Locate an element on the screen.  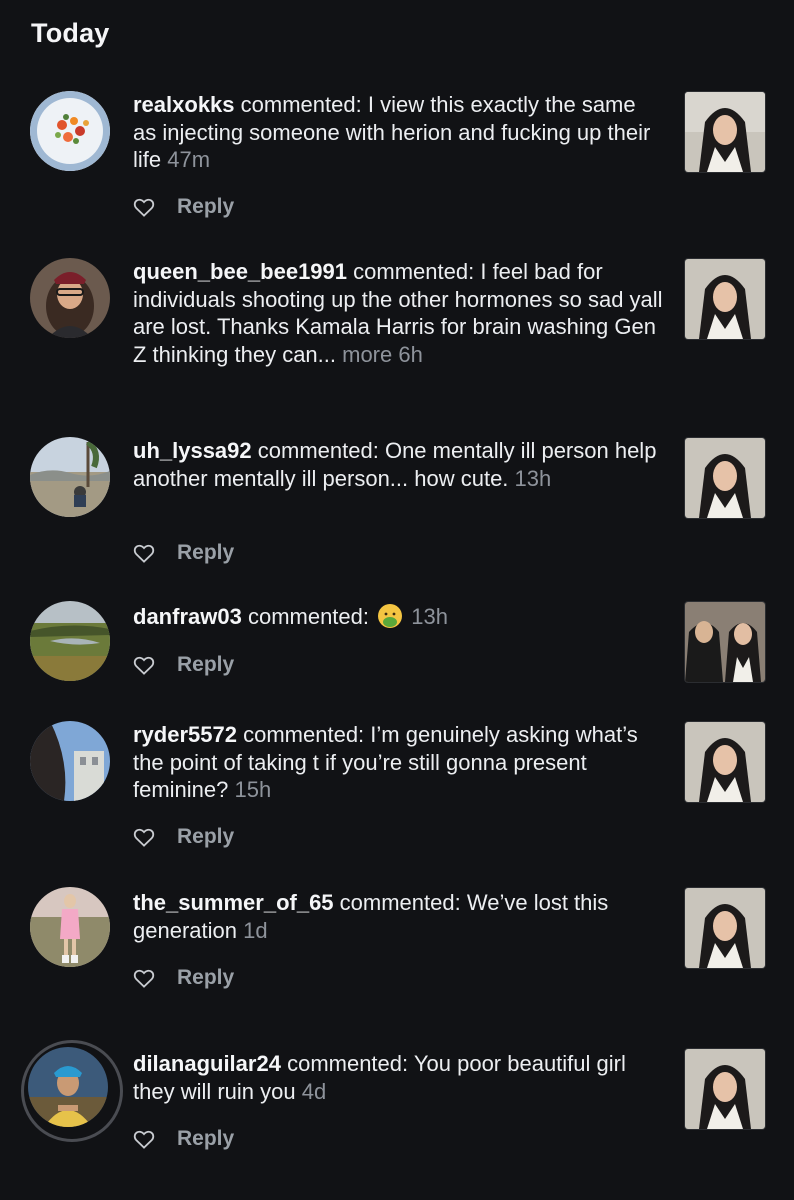
username: queen_bee_bee1991 is located at coordinates (240, 271).